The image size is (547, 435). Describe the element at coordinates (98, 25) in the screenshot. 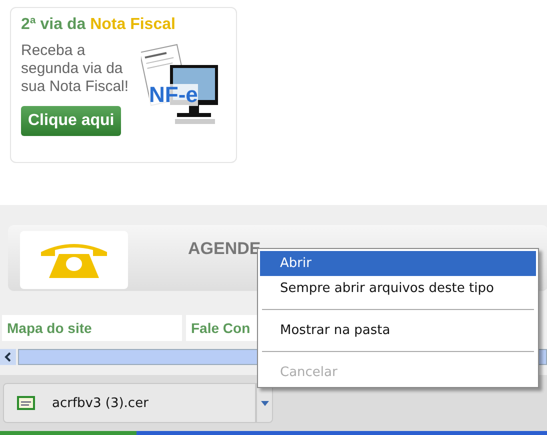

I see `promo-title: 2ª via da Nota Fiscal` at that location.